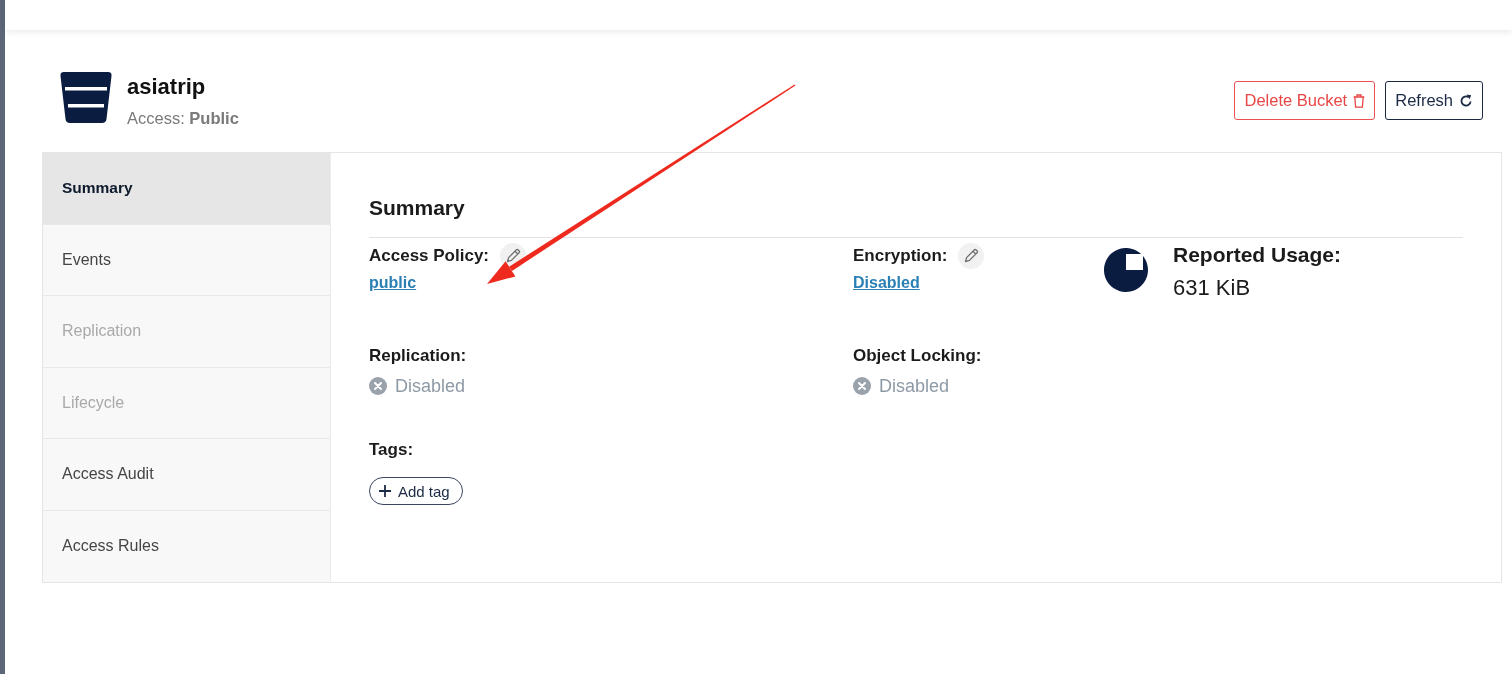 The width and height of the screenshot is (1512, 674). What do you see at coordinates (900, 256) in the screenshot?
I see `field-label: Encryption:` at bounding box center [900, 256].